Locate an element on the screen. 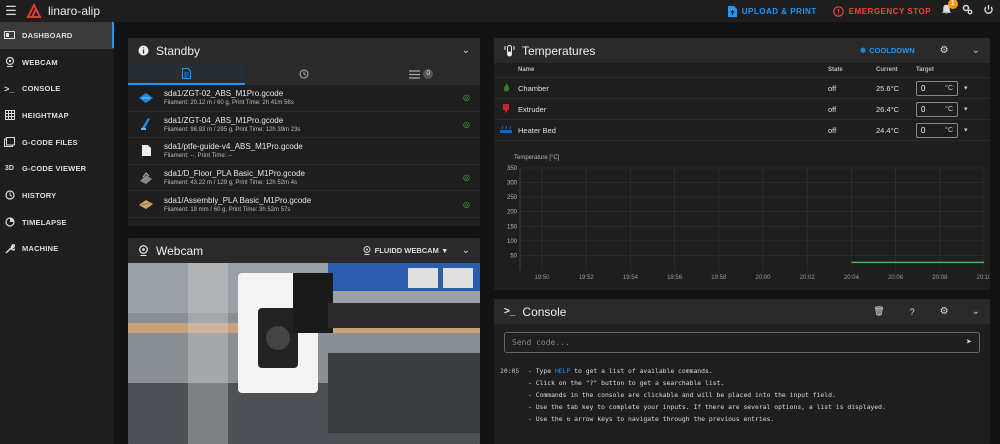  y-tick-label: 350 is located at coordinates (512, 169).